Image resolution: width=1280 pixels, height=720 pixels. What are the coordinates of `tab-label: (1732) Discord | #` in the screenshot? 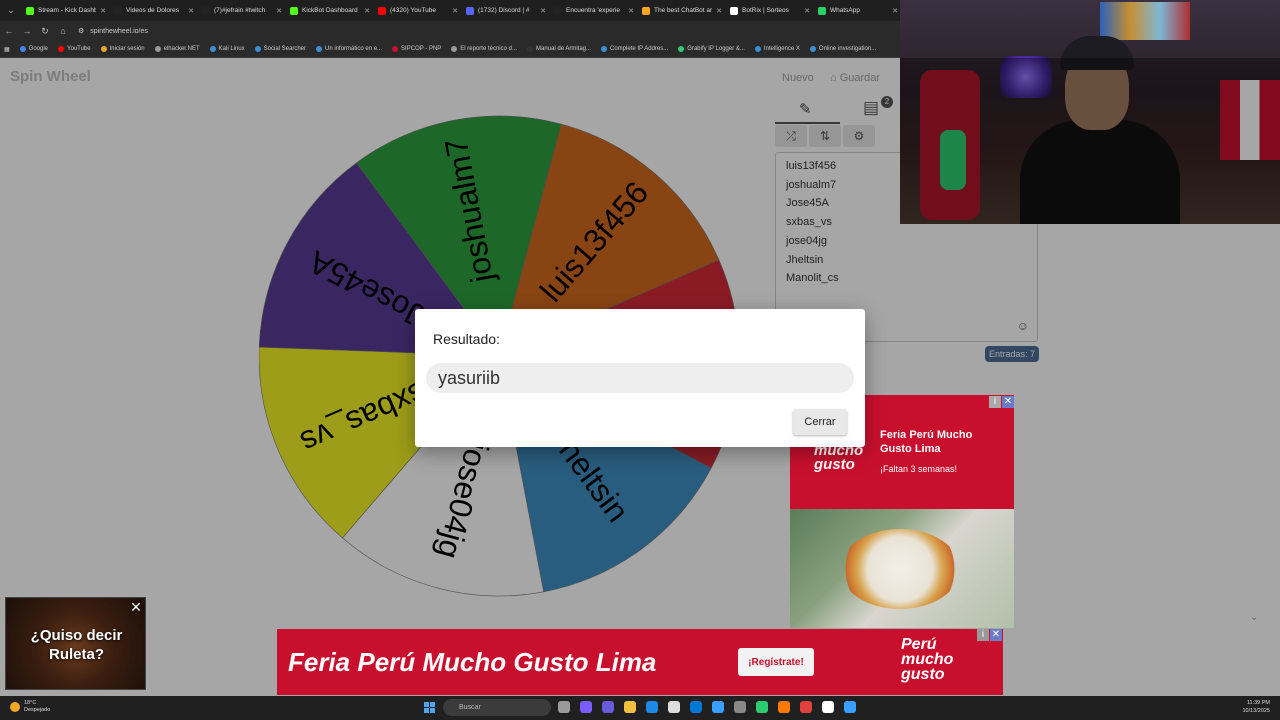 It's located at (504, 10).